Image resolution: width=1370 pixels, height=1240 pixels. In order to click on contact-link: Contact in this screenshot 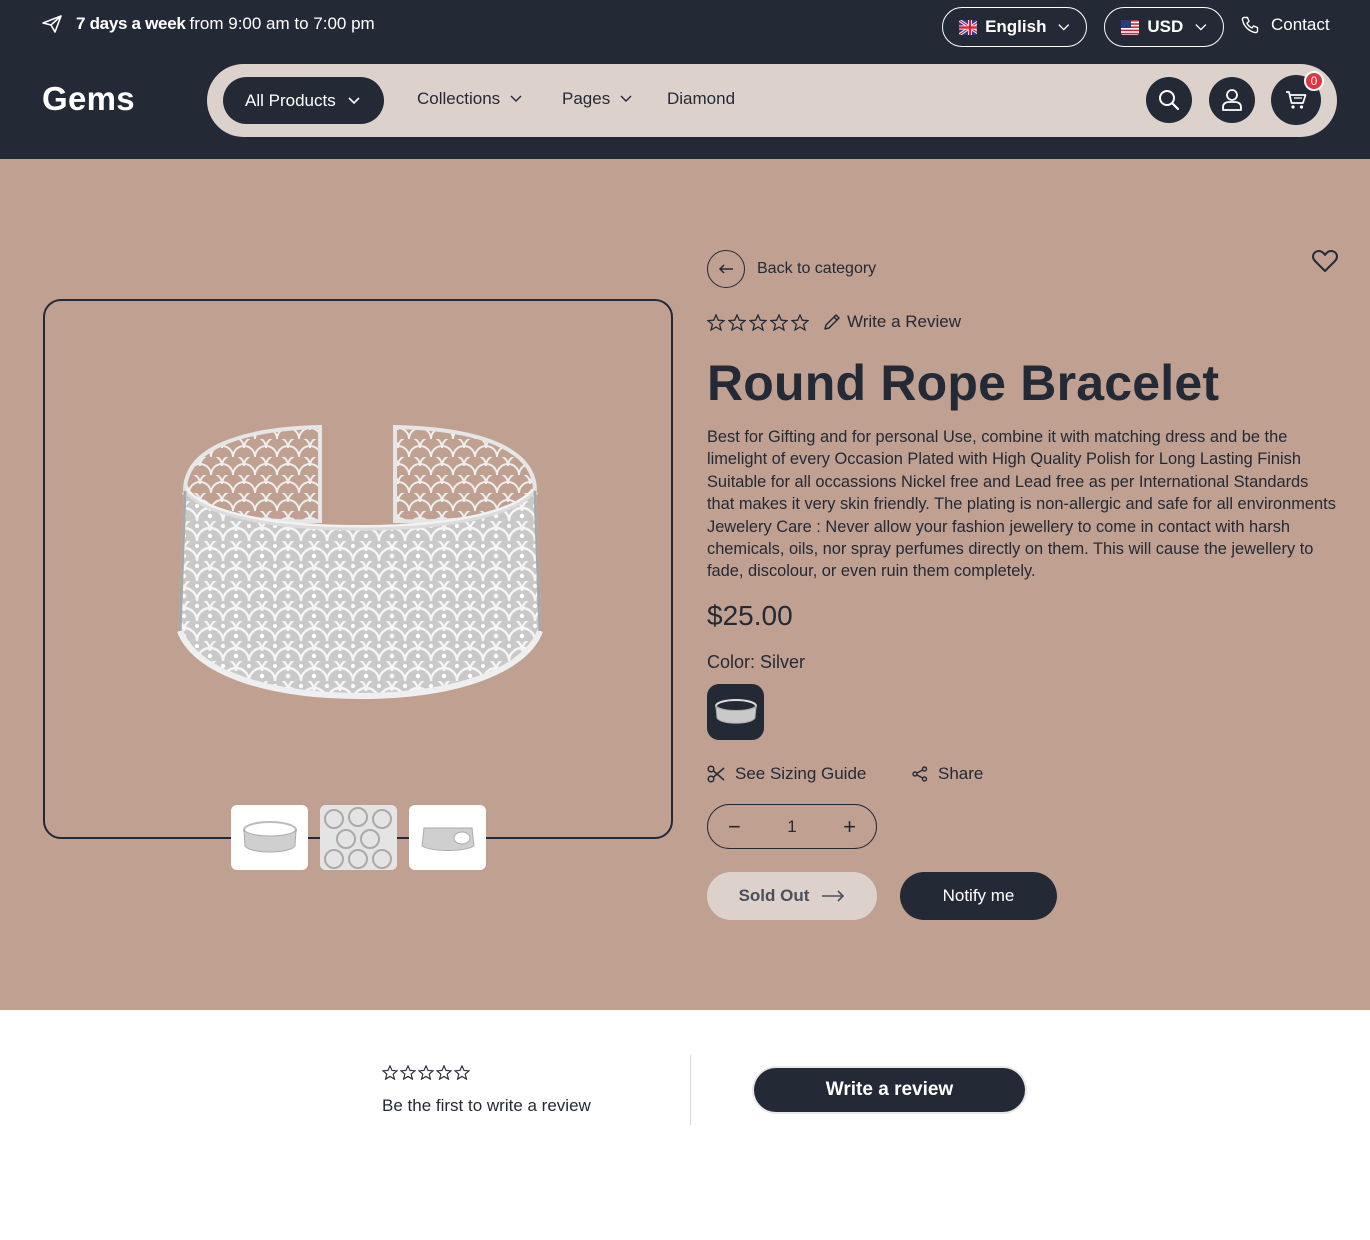, I will do `click(1285, 25)`.